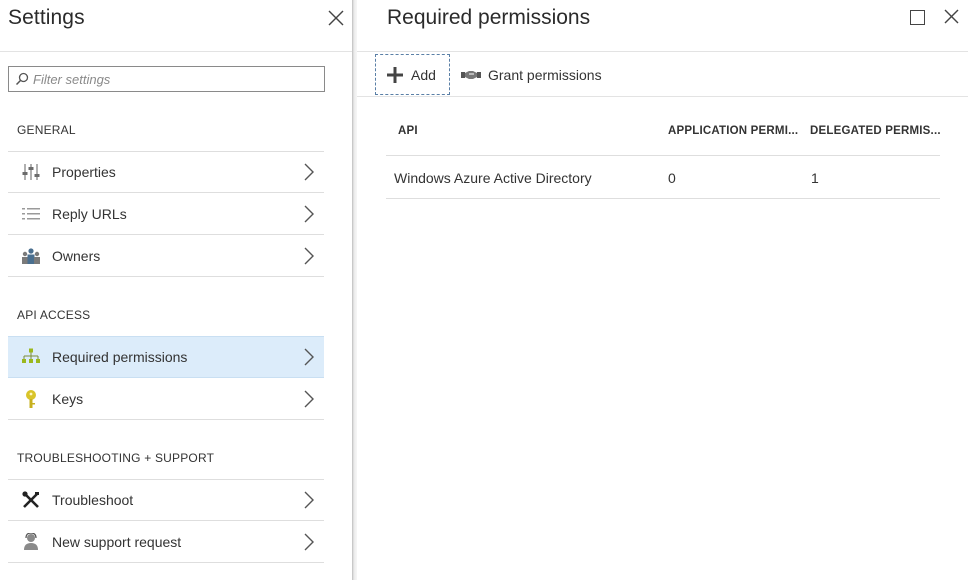 The width and height of the screenshot is (968, 580). What do you see at coordinates (173, 79) in the screenshot?
I see `filter-settings-input` at bounding box center [173, 79].